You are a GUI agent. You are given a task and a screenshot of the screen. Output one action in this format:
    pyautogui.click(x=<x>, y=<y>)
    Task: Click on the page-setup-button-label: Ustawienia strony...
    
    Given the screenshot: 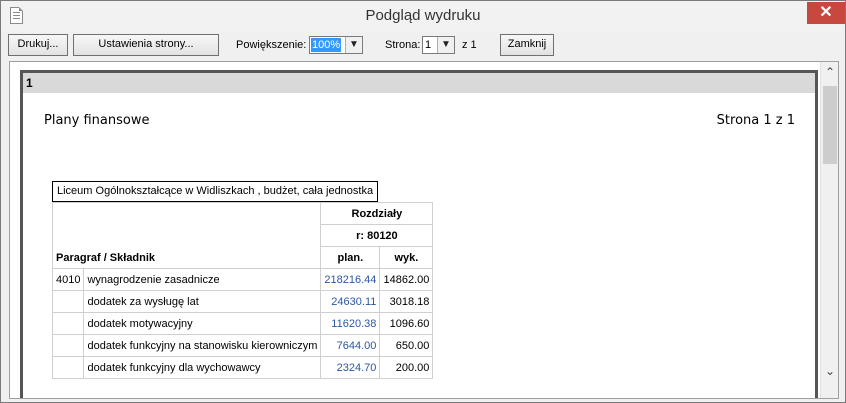 What is the action you would take?
    pyautogui.click(x=146, y=44)
    